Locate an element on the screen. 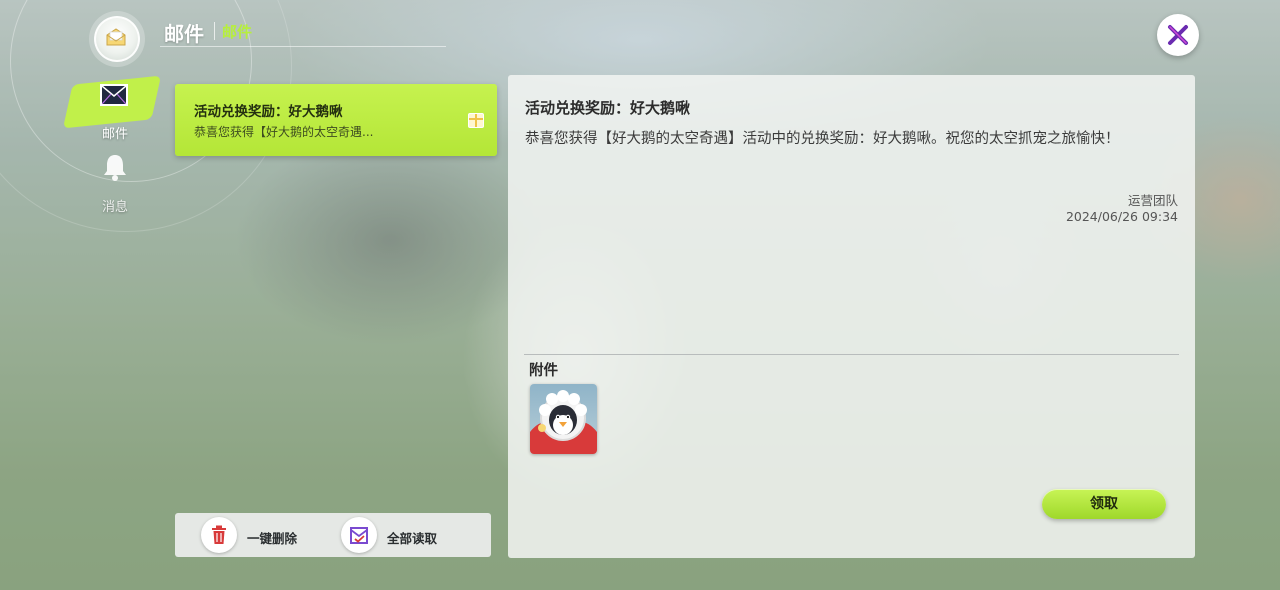 This screenshot has width=1280, height=590. read-mail-icon is located at coordinates (359, 535).